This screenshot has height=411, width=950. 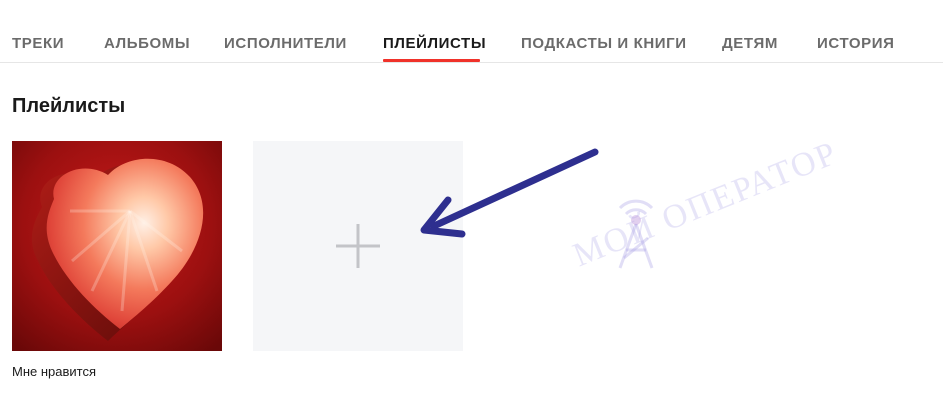 What do you see at coordinates (38, 44) in the screenshot?
I see `tab-tracks: ТРЕКИ` at bounding box center [38, 44].